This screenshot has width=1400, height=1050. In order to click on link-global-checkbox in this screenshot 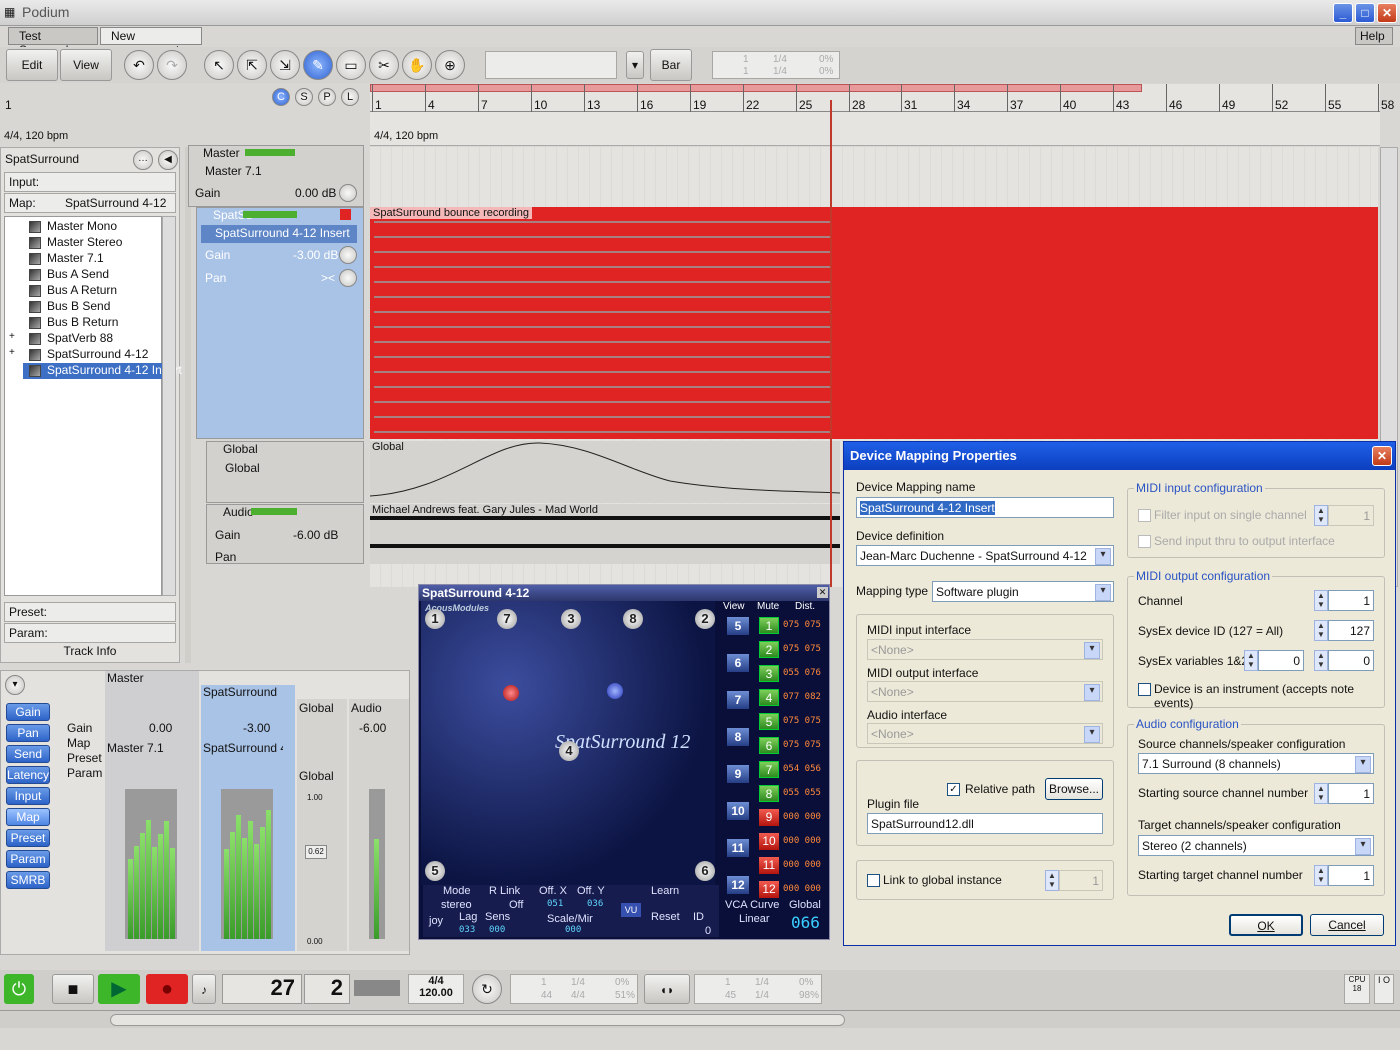, I will do `click(873, 880)`.